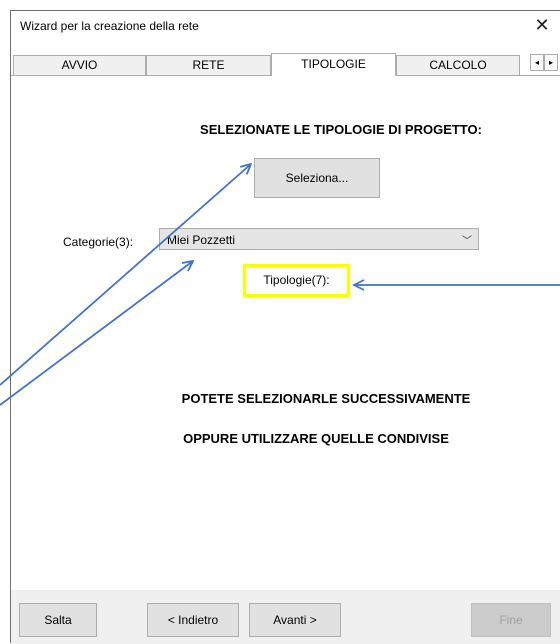 The height and width of the screenshot is (644, 560). I want to click on close-icon: ✕, so click(542, 25).